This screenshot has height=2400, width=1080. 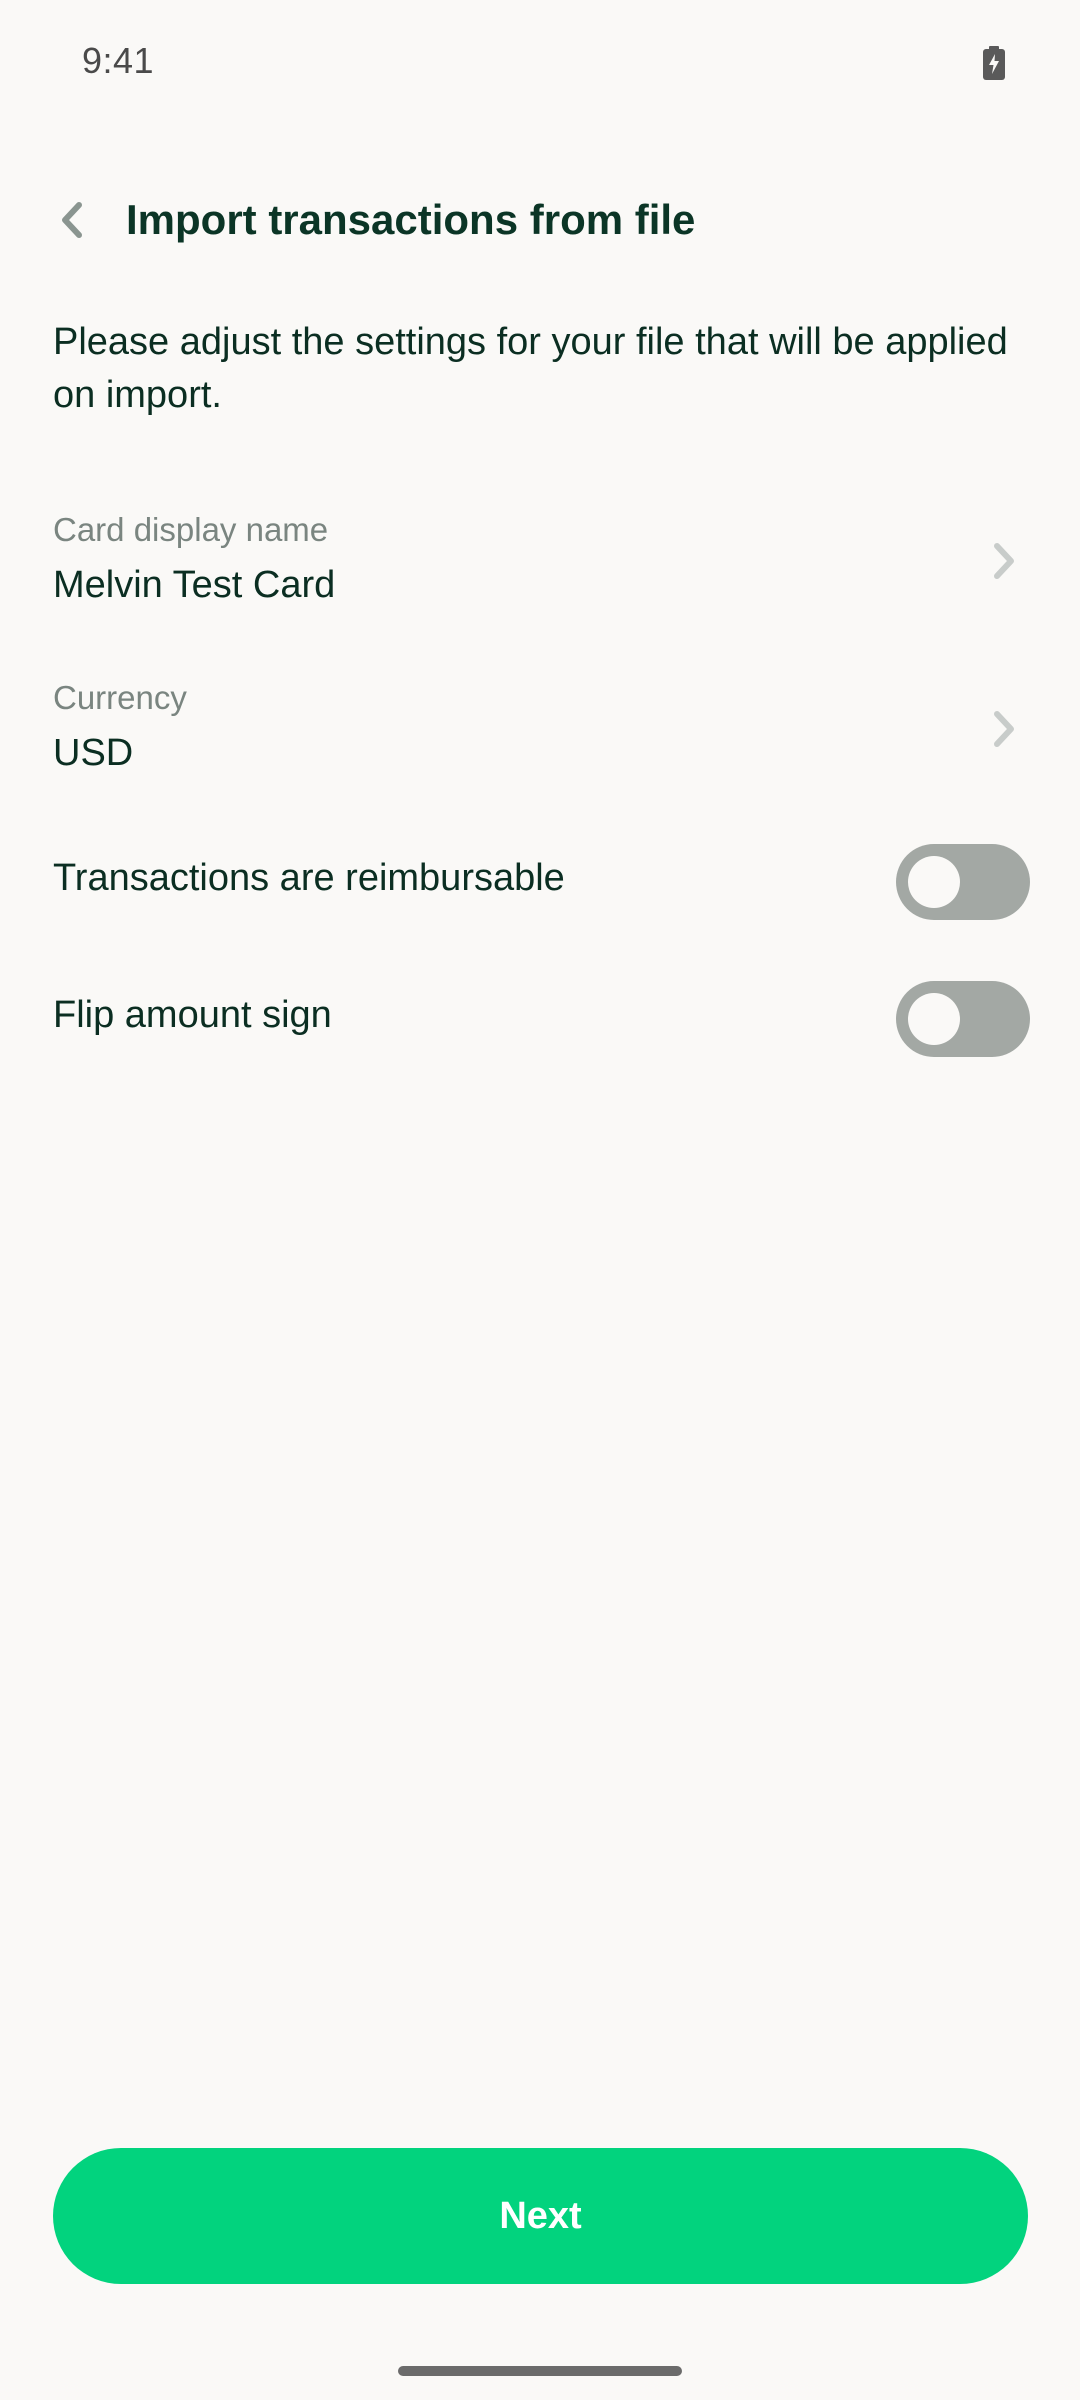 What do you see at coordinates (191, 529) in the screenshot?
I see `card-display-name-label: Card display name` at bounding box center [191, 529].